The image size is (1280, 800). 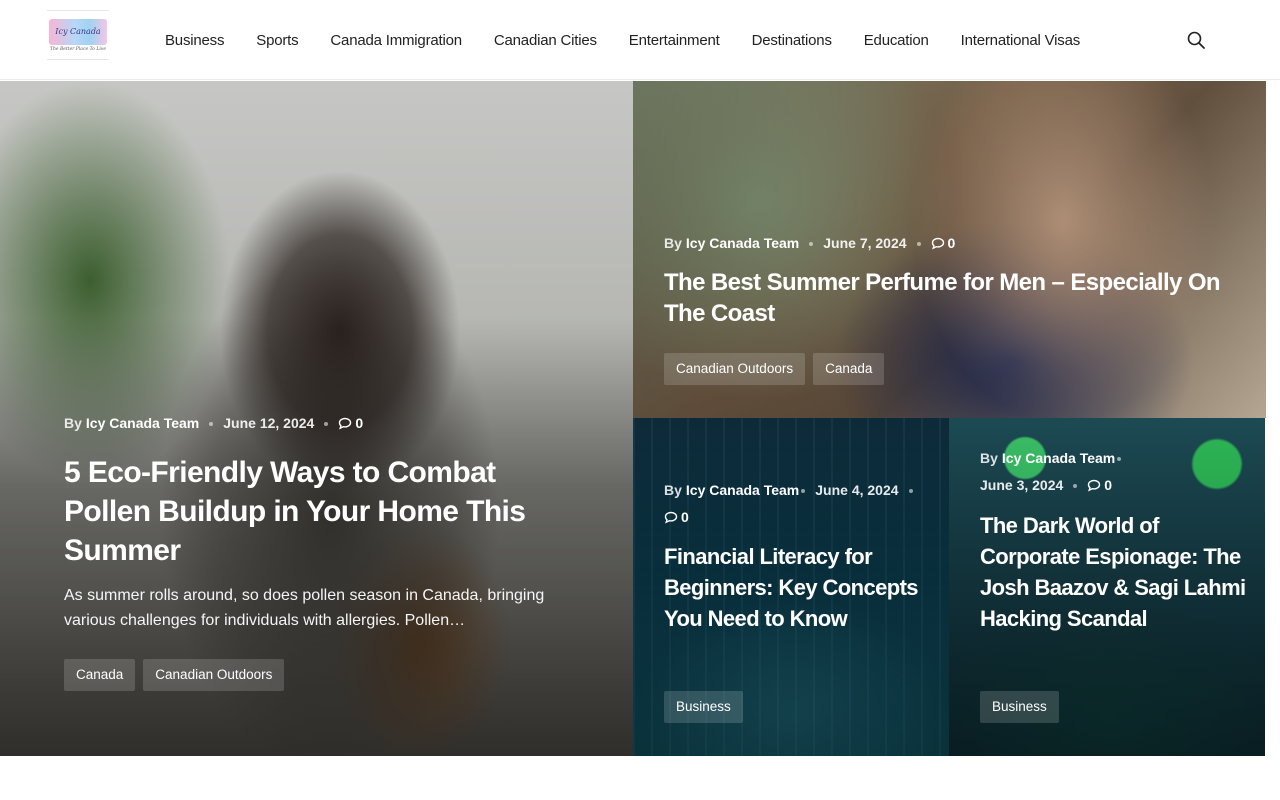 I want to click on nav-item-entertainment: Entertainment, so click(x=674, y=40).